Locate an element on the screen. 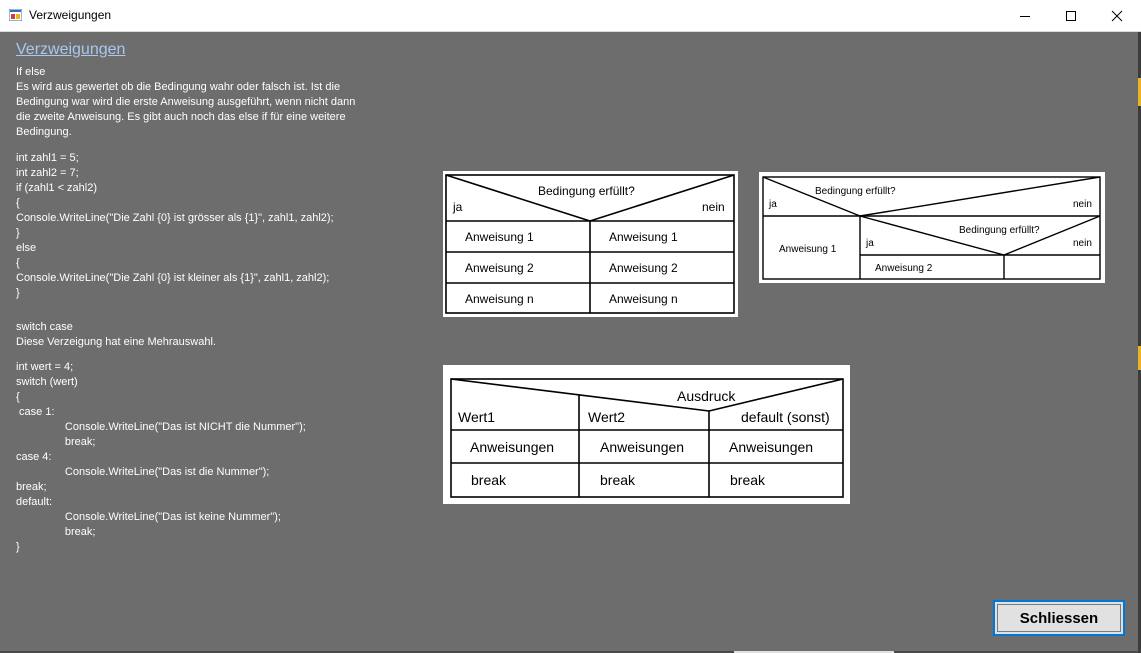 The image size is (1141, 653). close-button: Schliessen is located at coordinates (1059, 618).